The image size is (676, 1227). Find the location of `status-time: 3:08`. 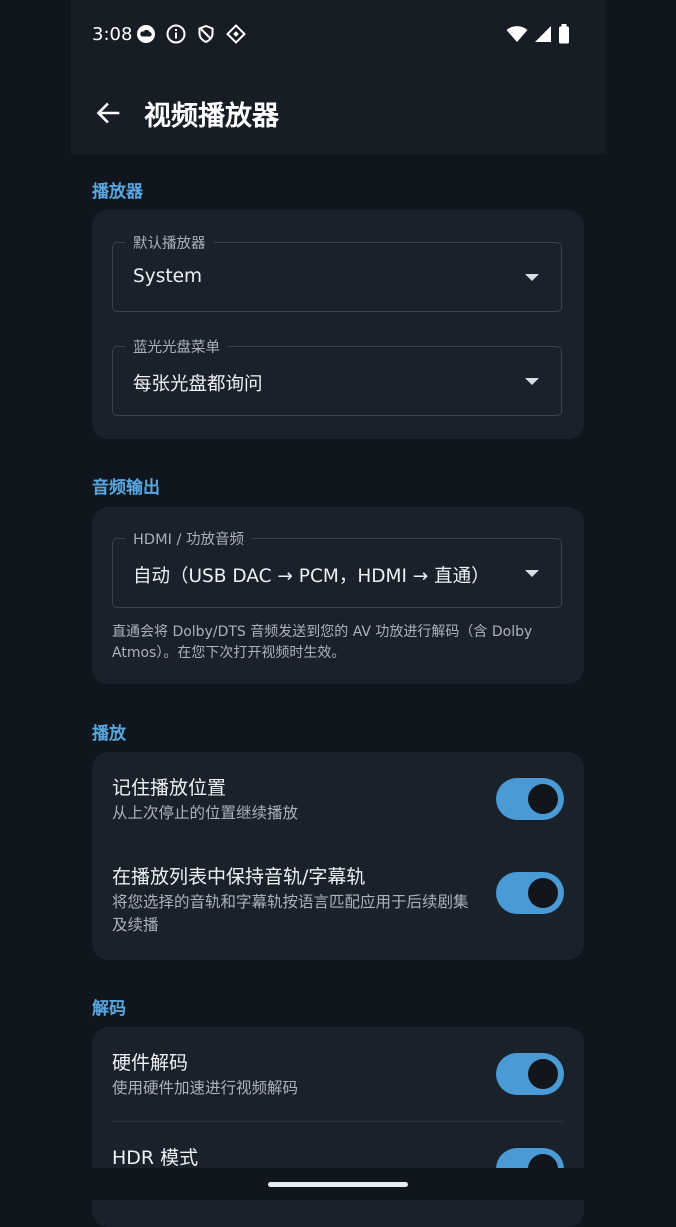

status-time: 3:08 is located at coordinates (112, 34).